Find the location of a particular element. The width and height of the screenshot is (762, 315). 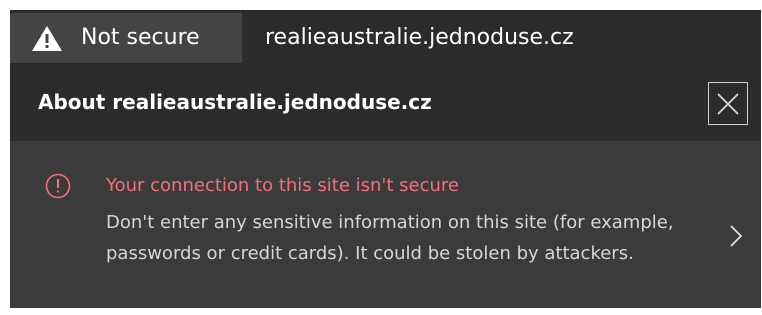

close-button is located at coordinates (728, 103).